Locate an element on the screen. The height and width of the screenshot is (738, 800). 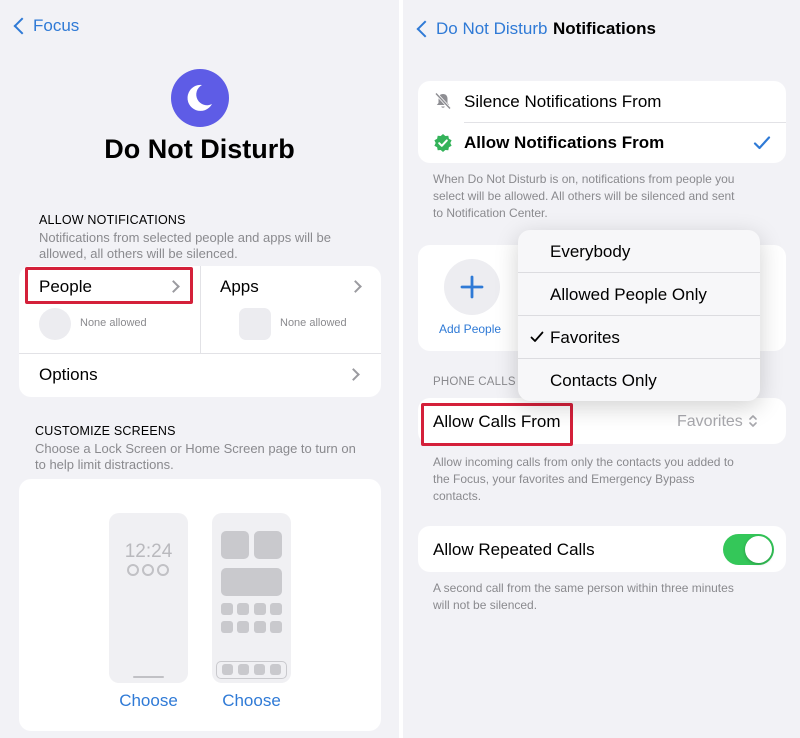
moon-icon is located at coordinates (199, 97).